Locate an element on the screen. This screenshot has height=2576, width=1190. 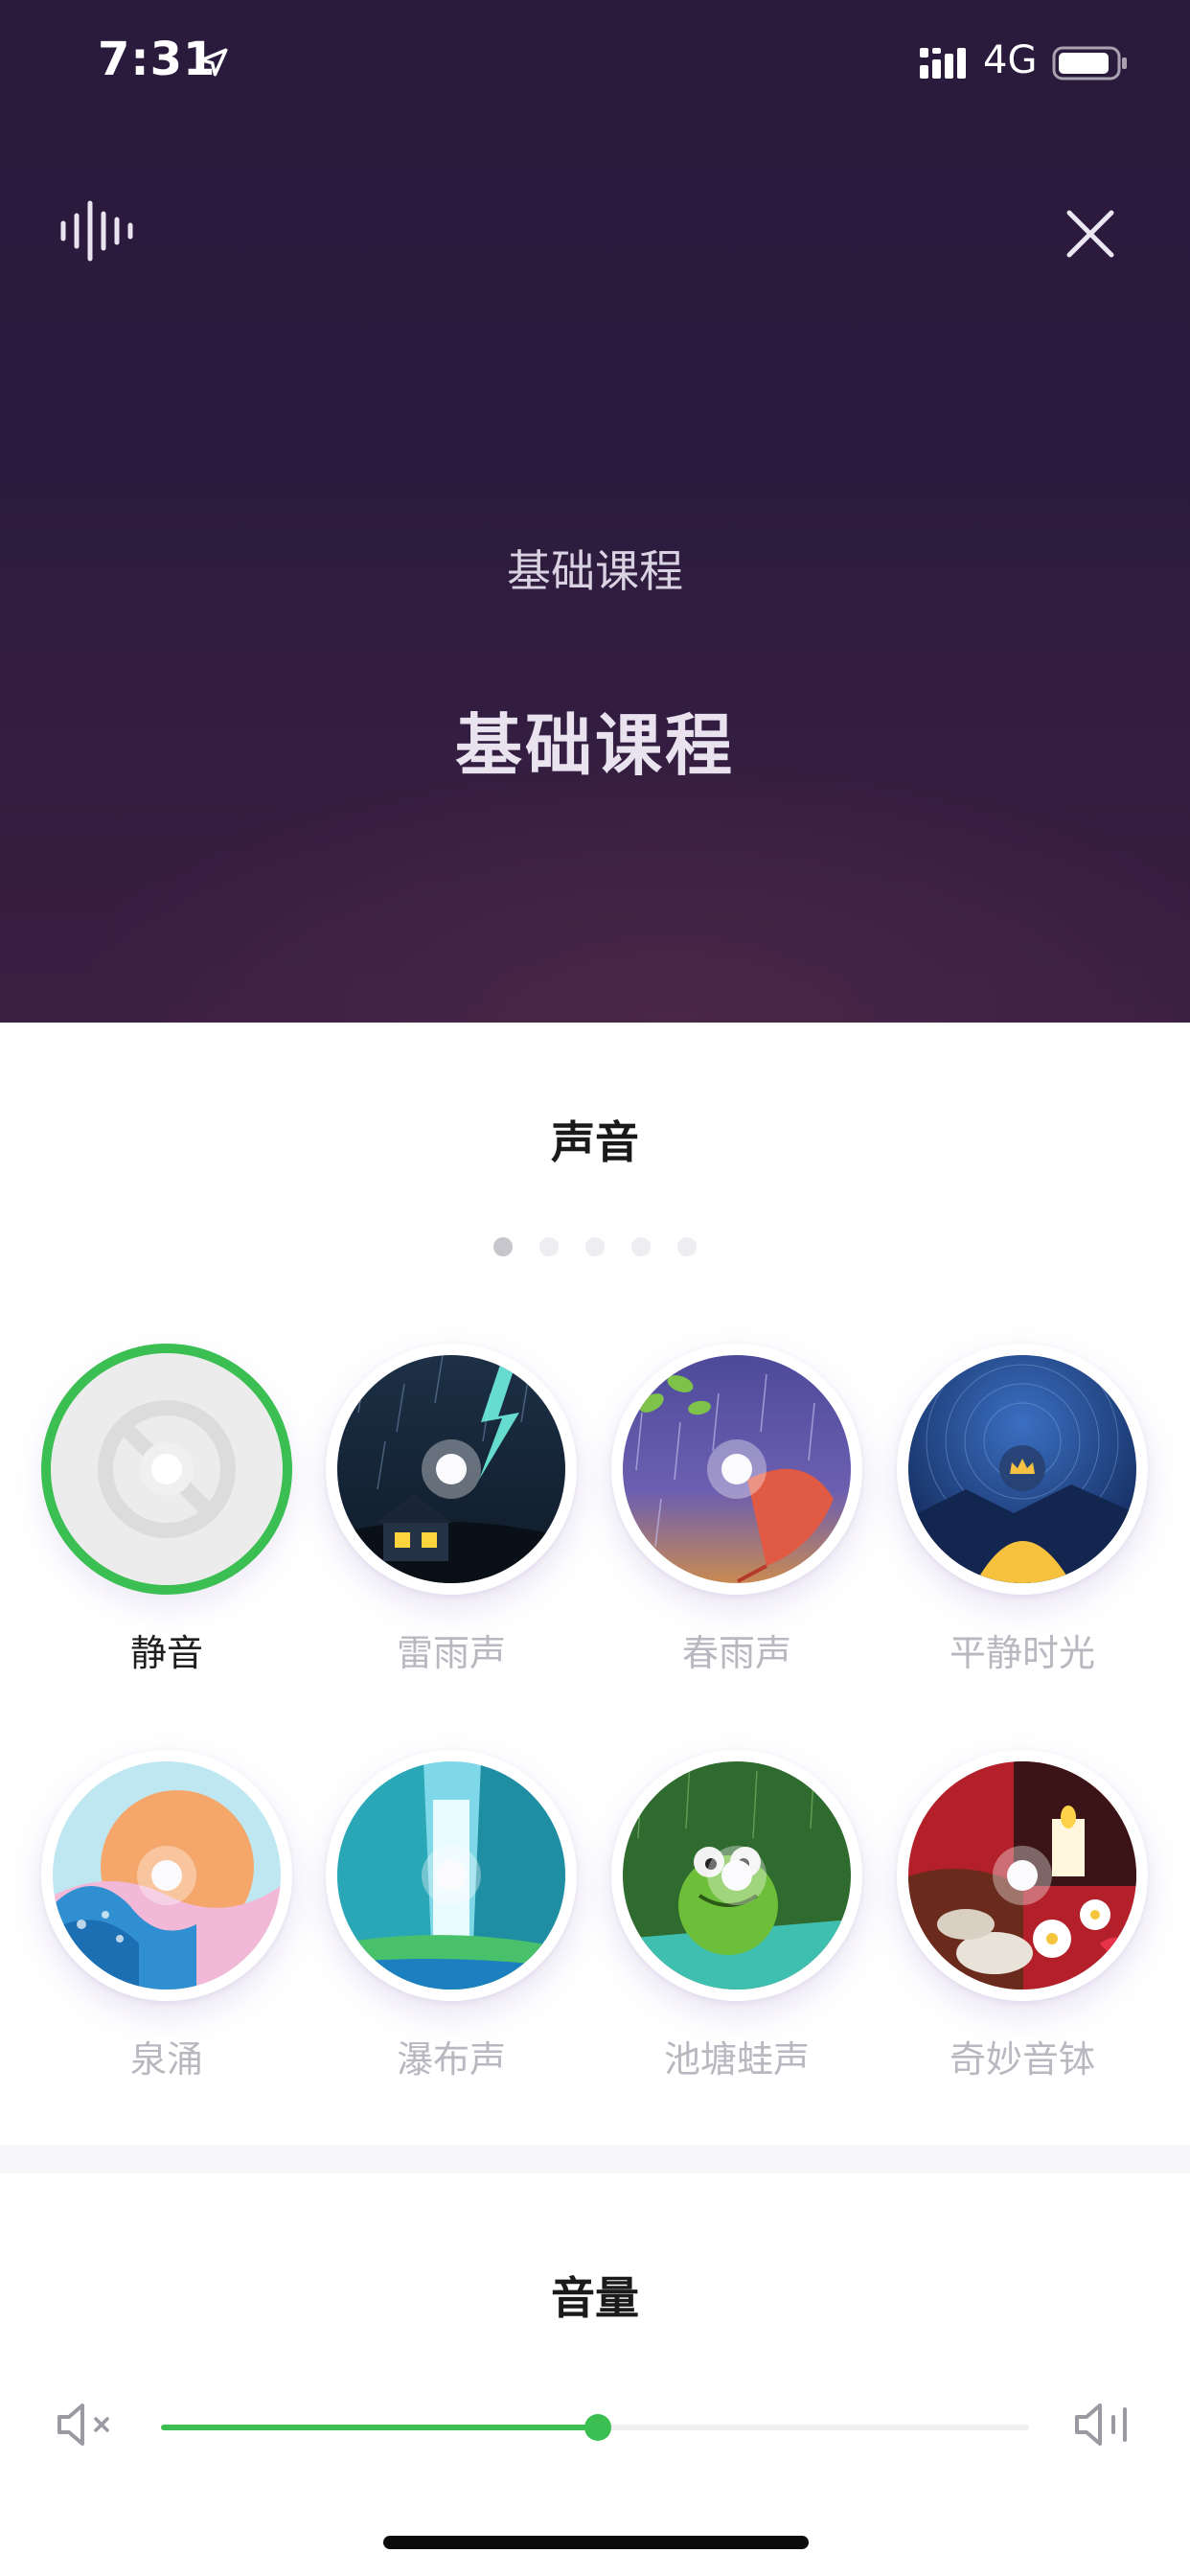
home-indicator is located at coordinates (596, 2542).